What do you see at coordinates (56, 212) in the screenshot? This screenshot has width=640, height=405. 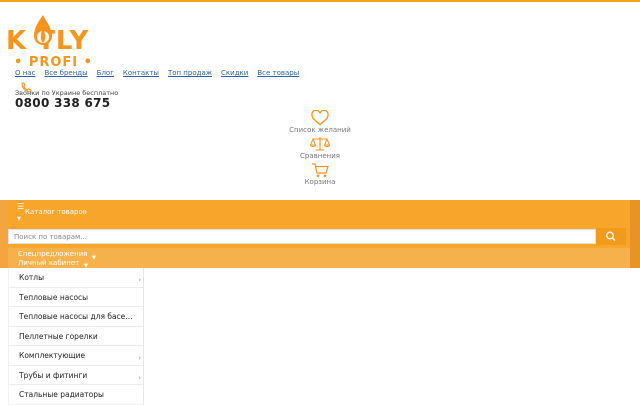 I see `catalog-label: Каталог товаров` at bounding box center [56, 212].